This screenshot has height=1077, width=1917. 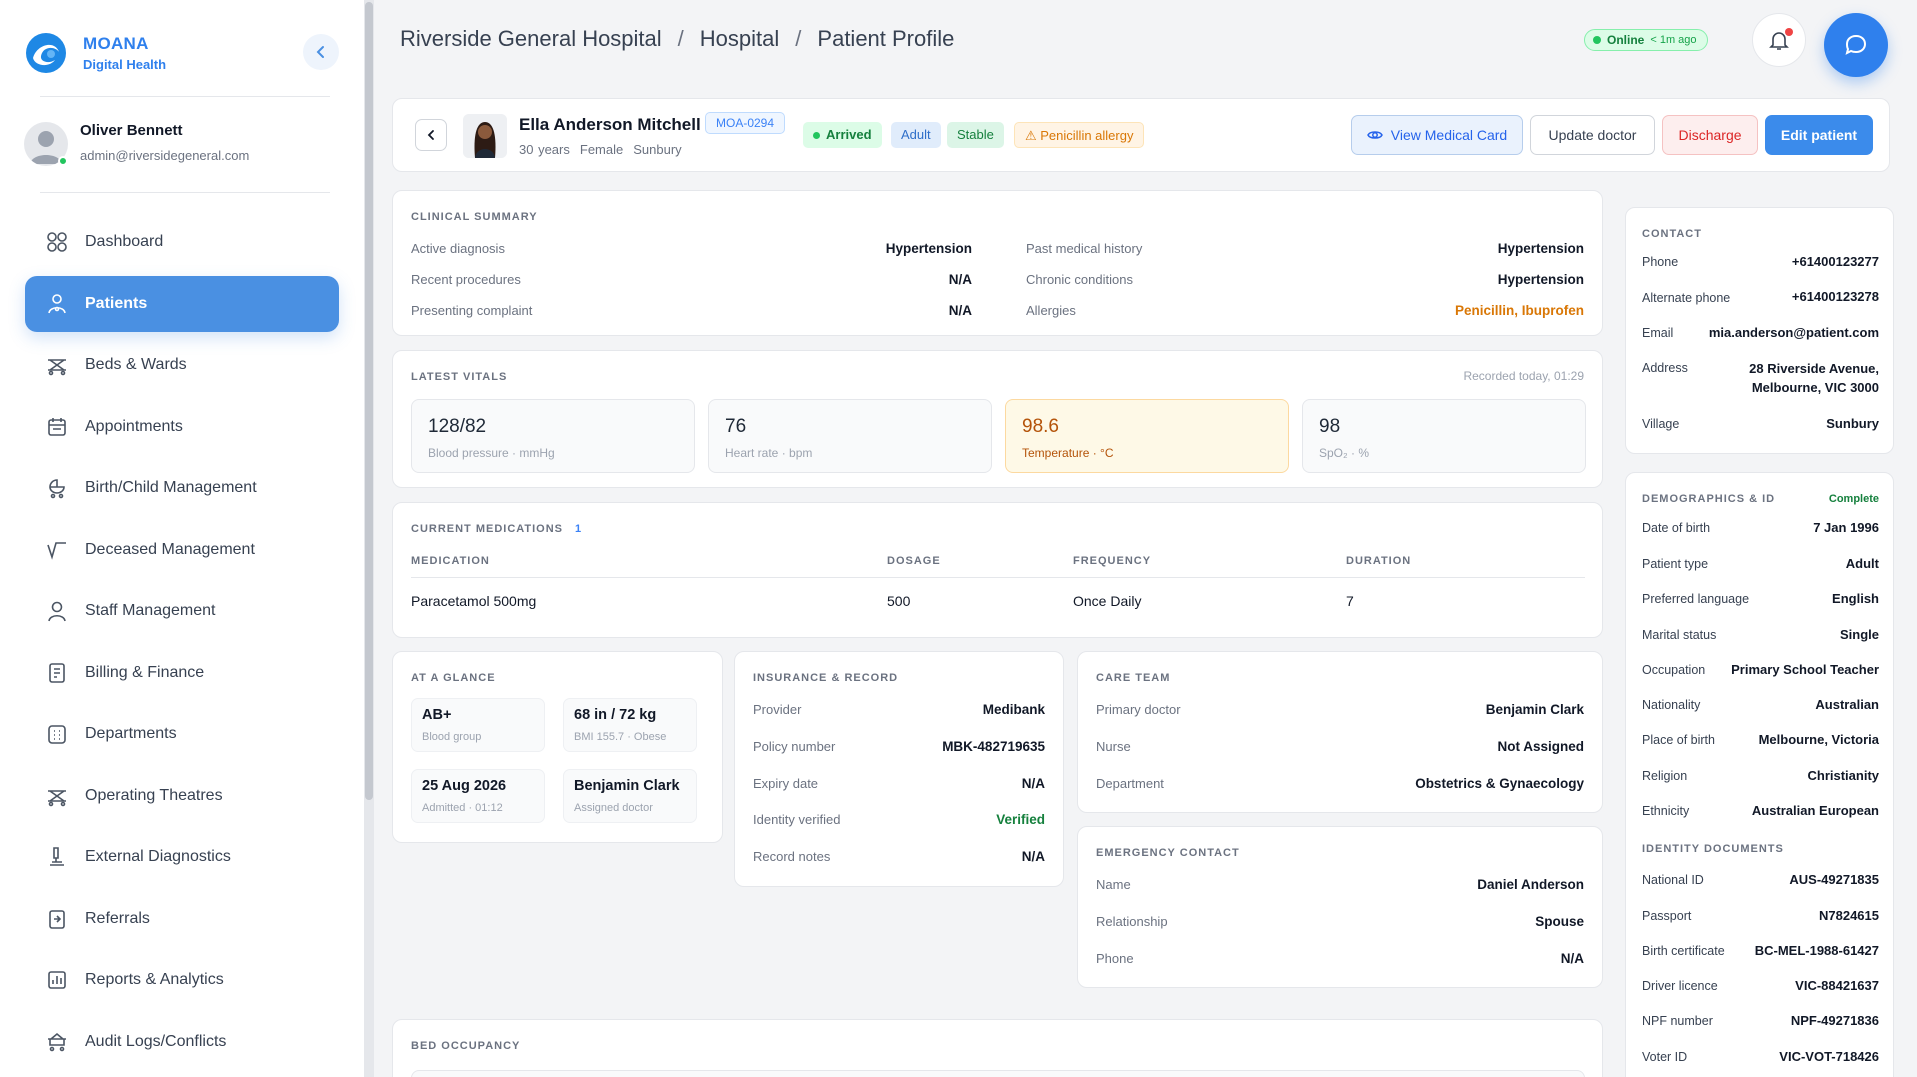 I want to click on view-medical-card-button: View Medical Card, so click(x=1437, y=135).